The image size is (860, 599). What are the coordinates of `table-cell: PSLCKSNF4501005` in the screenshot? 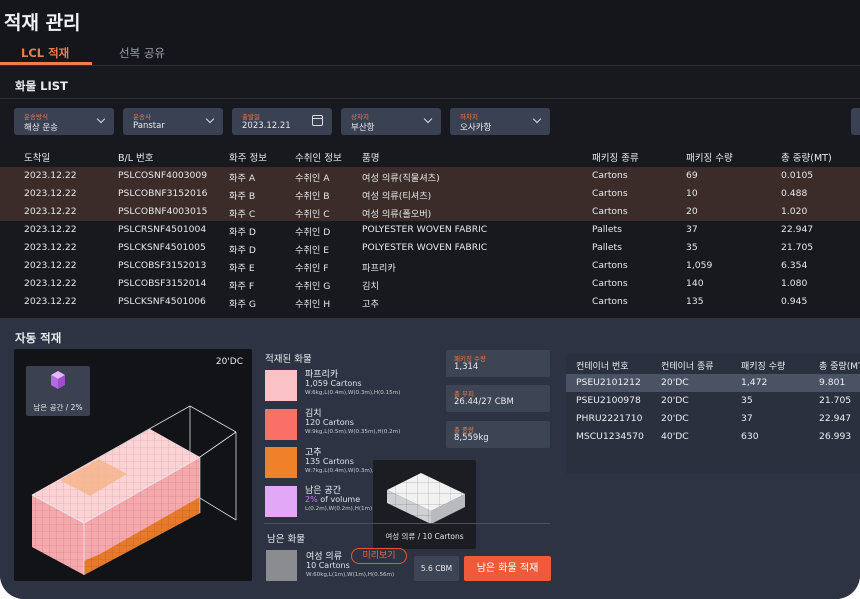 It's located at (162, 247).